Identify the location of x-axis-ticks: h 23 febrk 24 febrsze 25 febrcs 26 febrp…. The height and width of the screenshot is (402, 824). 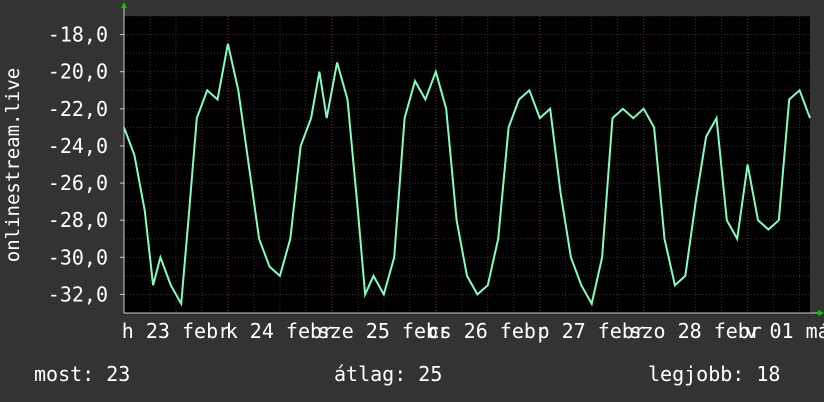
(473, 331).